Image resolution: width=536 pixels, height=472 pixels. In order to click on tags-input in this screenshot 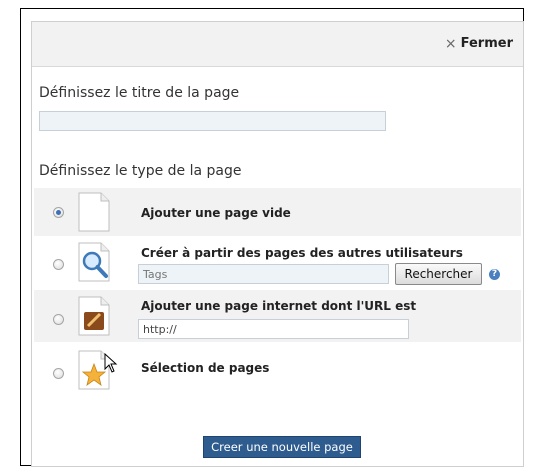, I will do `click(263, 274)`.